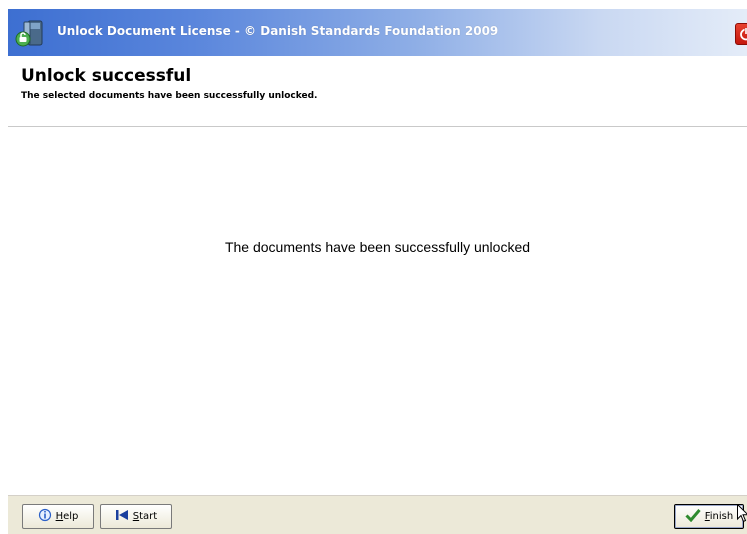 The width and height of the screenshot is (747, 534). I want to click on footer-bar: Help Start Finish, so click(377, 514).